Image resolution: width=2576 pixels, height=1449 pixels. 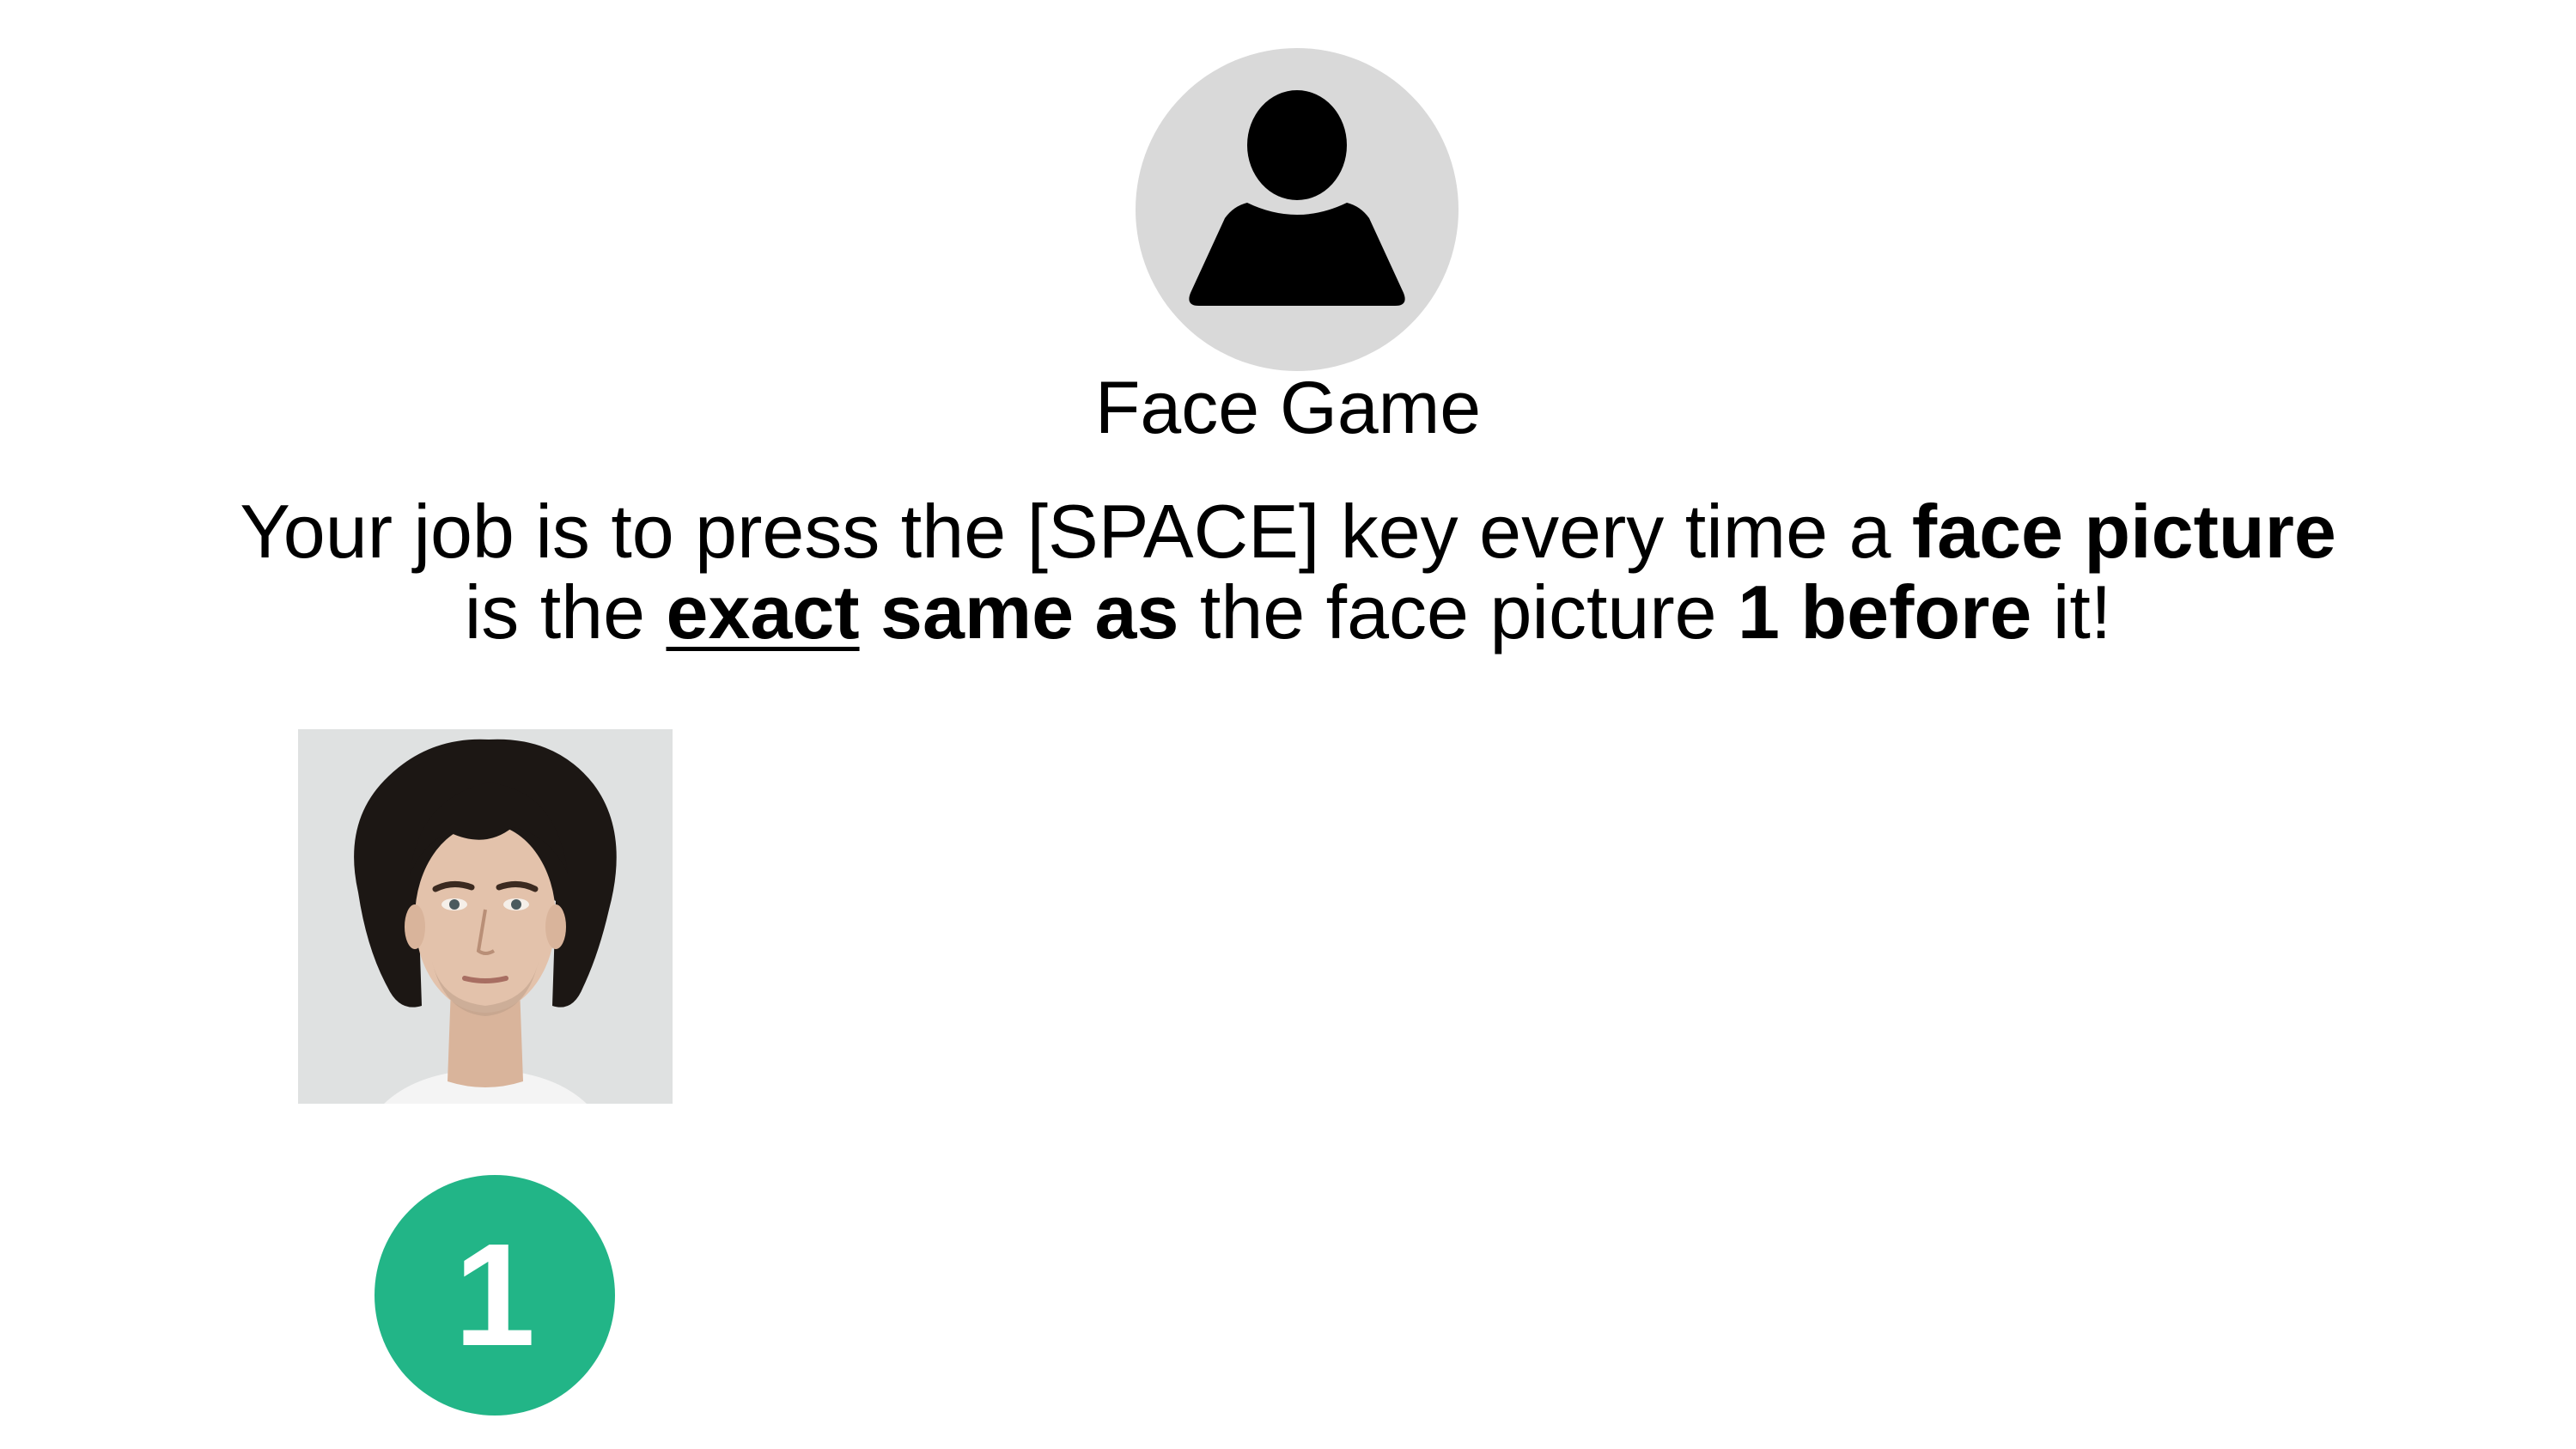 I want to click on instructions-bold-segment: face picture, so click(x=2123, y=531).